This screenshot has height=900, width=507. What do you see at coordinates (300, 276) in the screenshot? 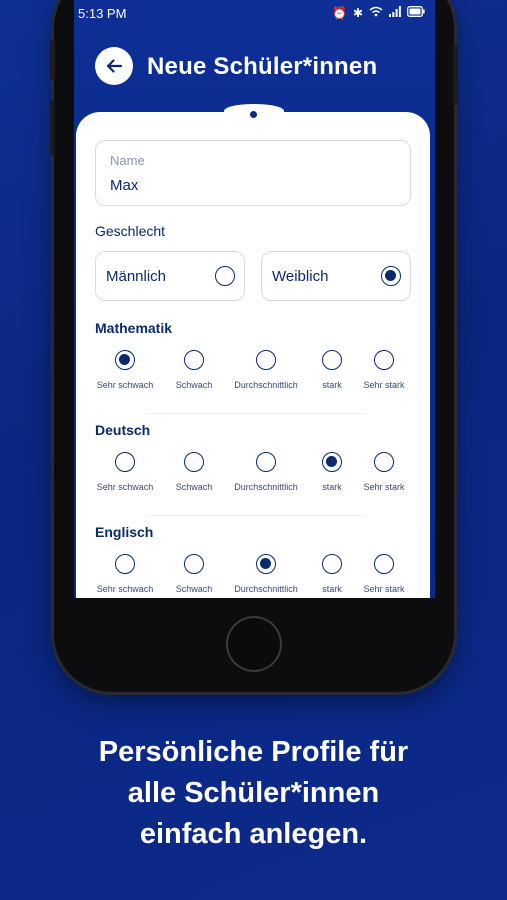
I see `gender-option-label: Weiblich` at bounding box center [300, 276].